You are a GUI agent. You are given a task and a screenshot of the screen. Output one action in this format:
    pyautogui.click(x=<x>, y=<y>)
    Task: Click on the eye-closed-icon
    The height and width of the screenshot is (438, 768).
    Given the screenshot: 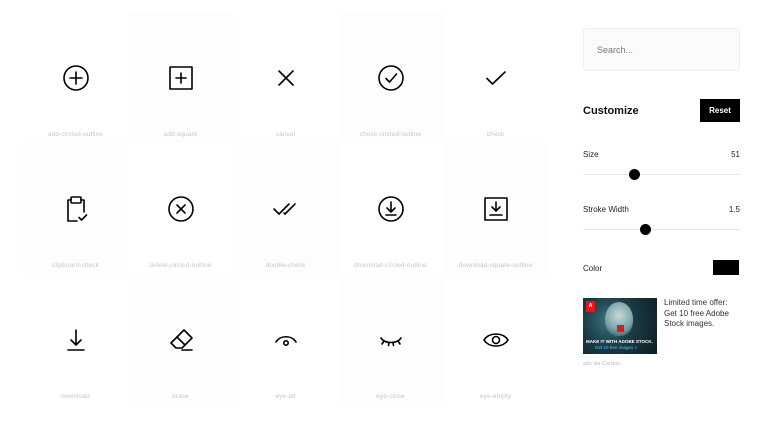 What is the action you would take?
    pyautogui.click(x=391, y=340)
    